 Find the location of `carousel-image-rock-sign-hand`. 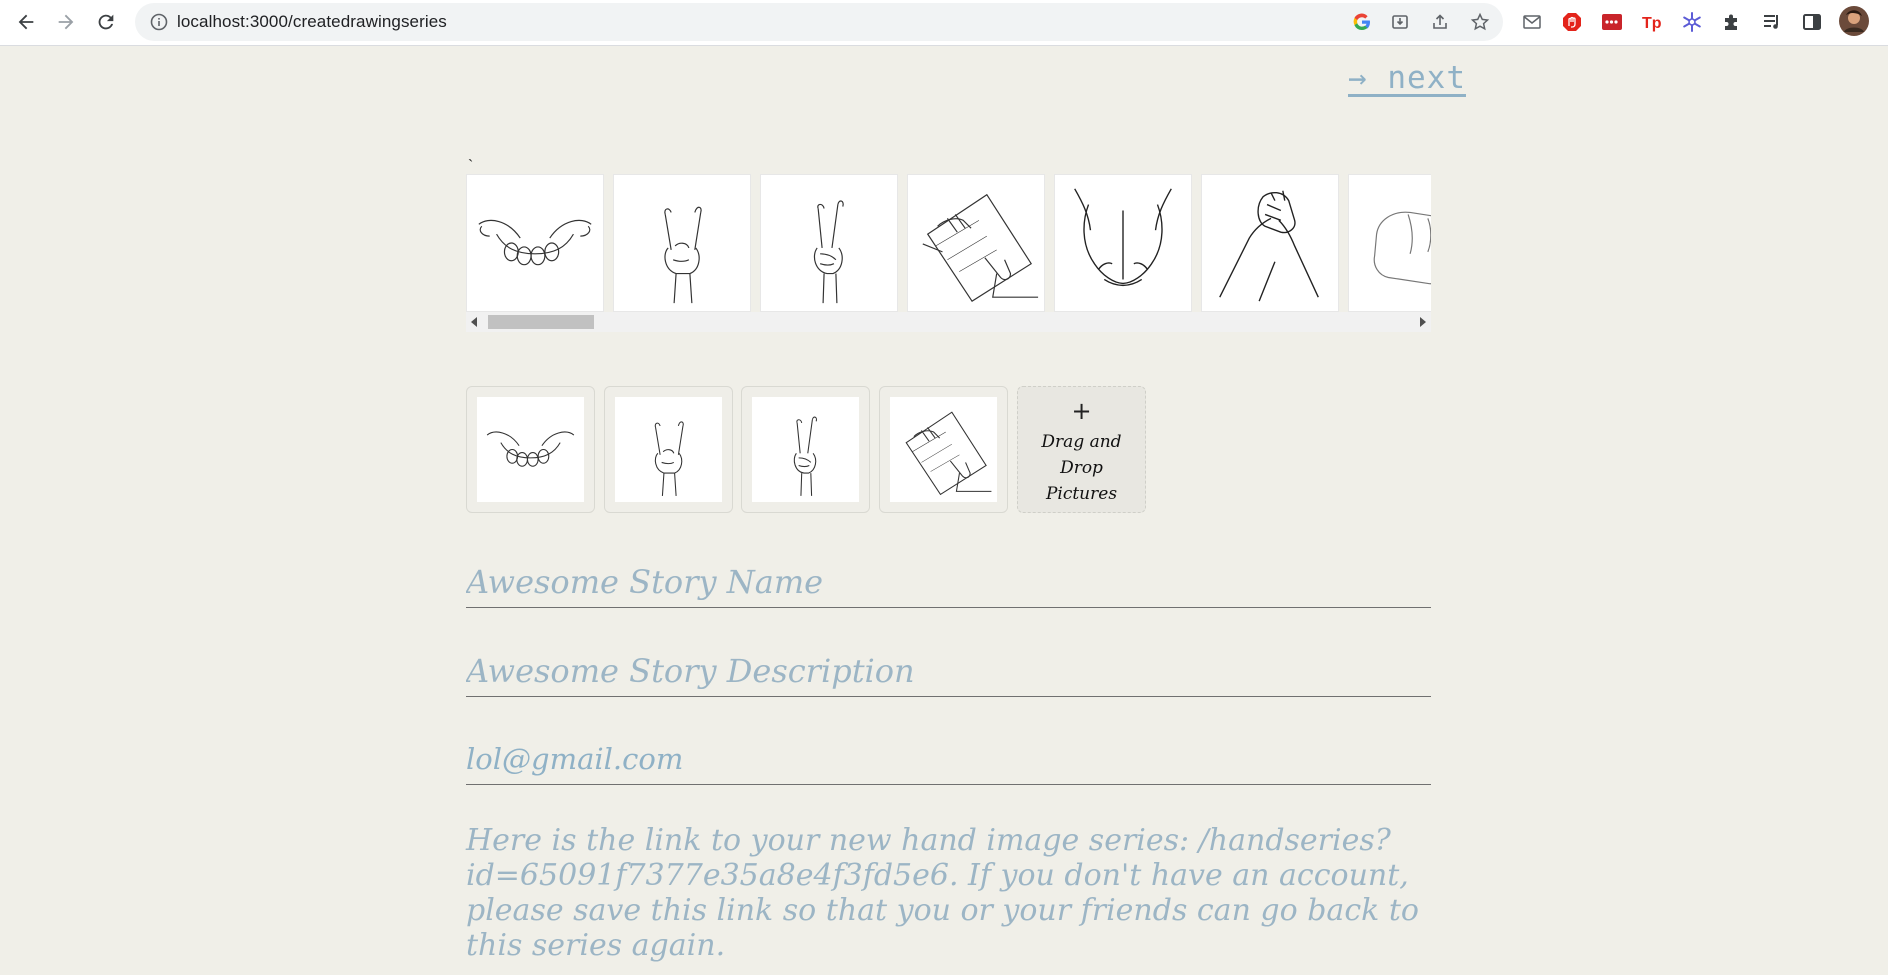

carousel-image-rock-sign-hand is located at coordinates (682, 243).